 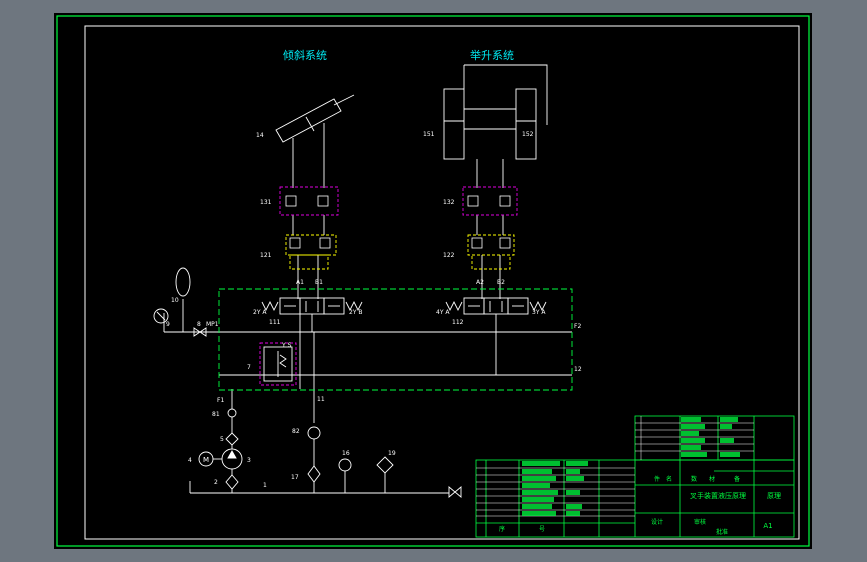 I want to click on label-14: 14, so click(x=260, y=135).